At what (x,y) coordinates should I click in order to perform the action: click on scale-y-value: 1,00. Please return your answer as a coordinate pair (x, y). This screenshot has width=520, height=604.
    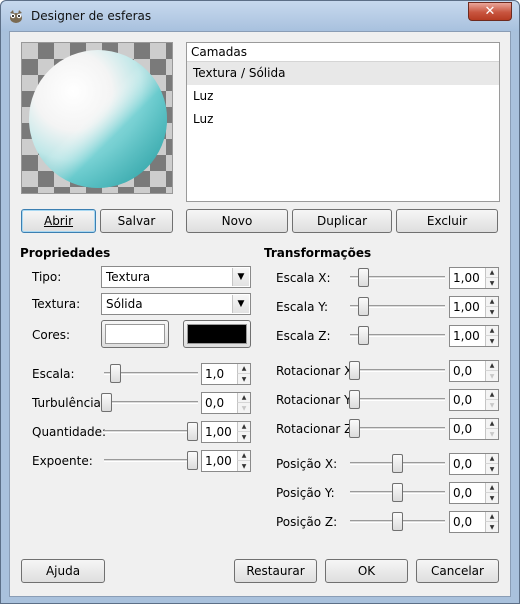
    Looking at the image, I should click on (466, 307).